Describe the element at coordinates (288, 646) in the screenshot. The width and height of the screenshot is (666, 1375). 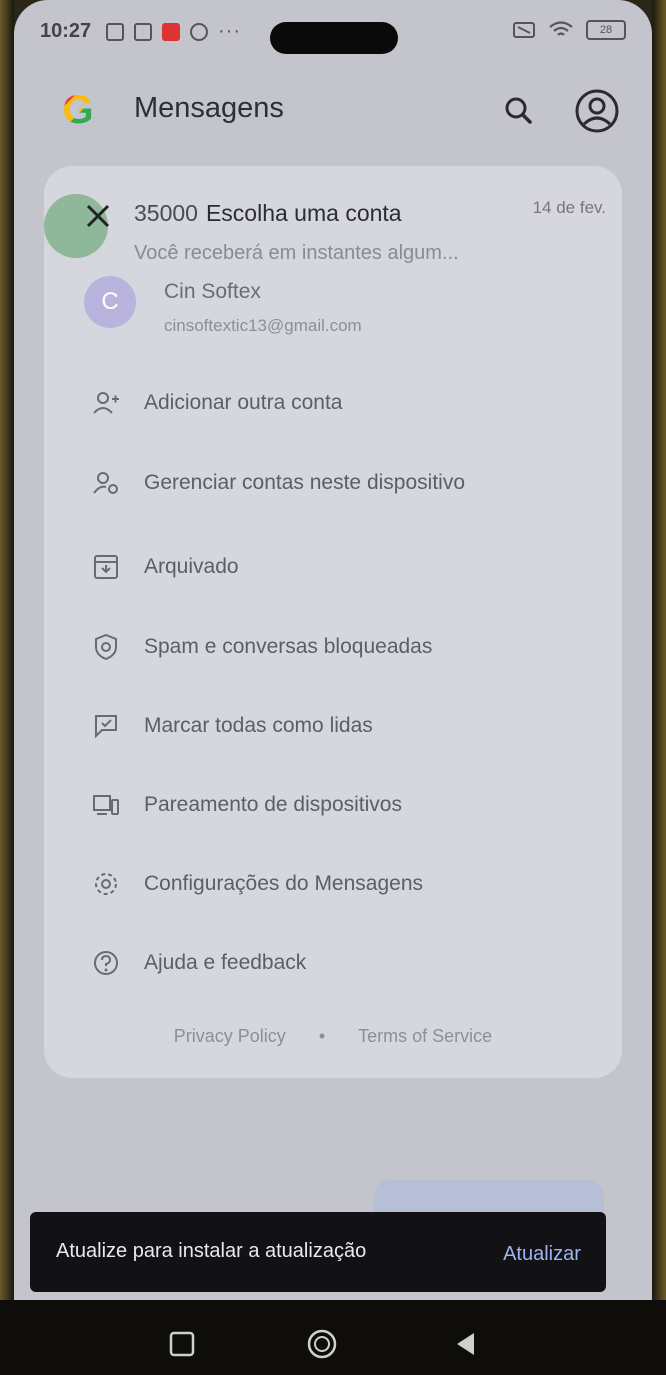
I see `menu-item-label: Spam e conversas bloqueadas` at that location.